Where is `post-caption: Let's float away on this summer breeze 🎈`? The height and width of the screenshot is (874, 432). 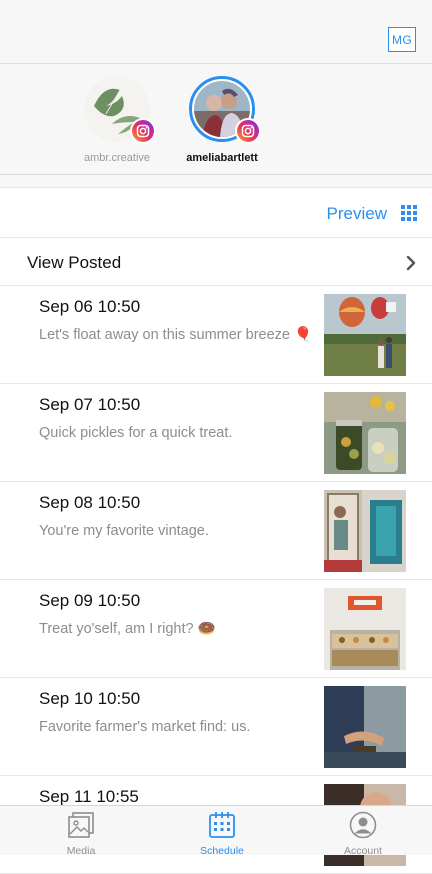
post-caption: Let's float away on this summer breeze 🎈 is located at coordinates (176, 335).